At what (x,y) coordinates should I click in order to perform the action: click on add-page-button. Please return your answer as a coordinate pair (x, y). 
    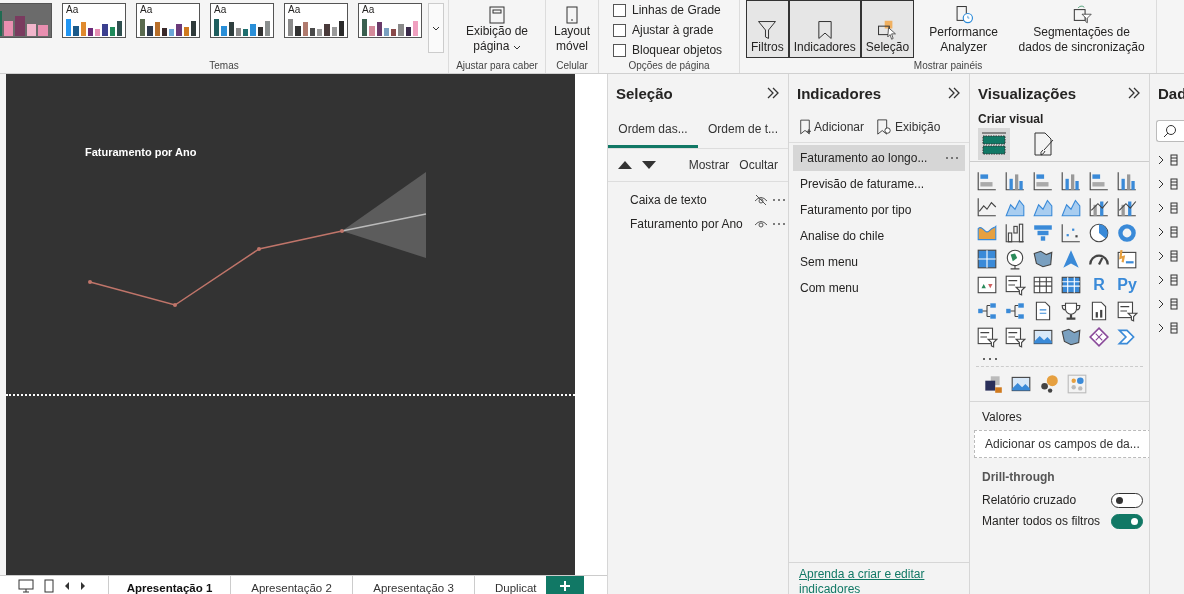
    Looking at the image, I should click on (565, 585).